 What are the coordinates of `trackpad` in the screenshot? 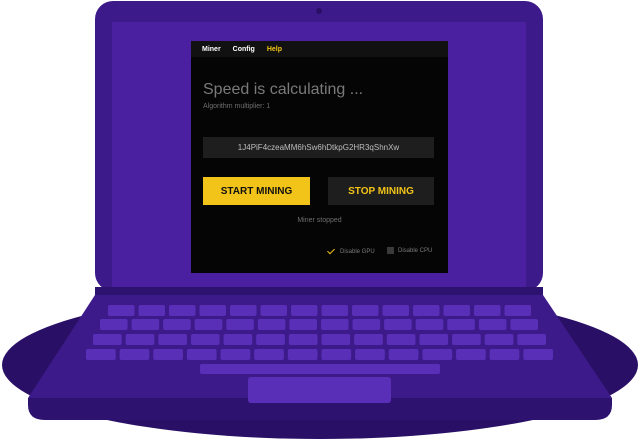 It's located at (319, 390).